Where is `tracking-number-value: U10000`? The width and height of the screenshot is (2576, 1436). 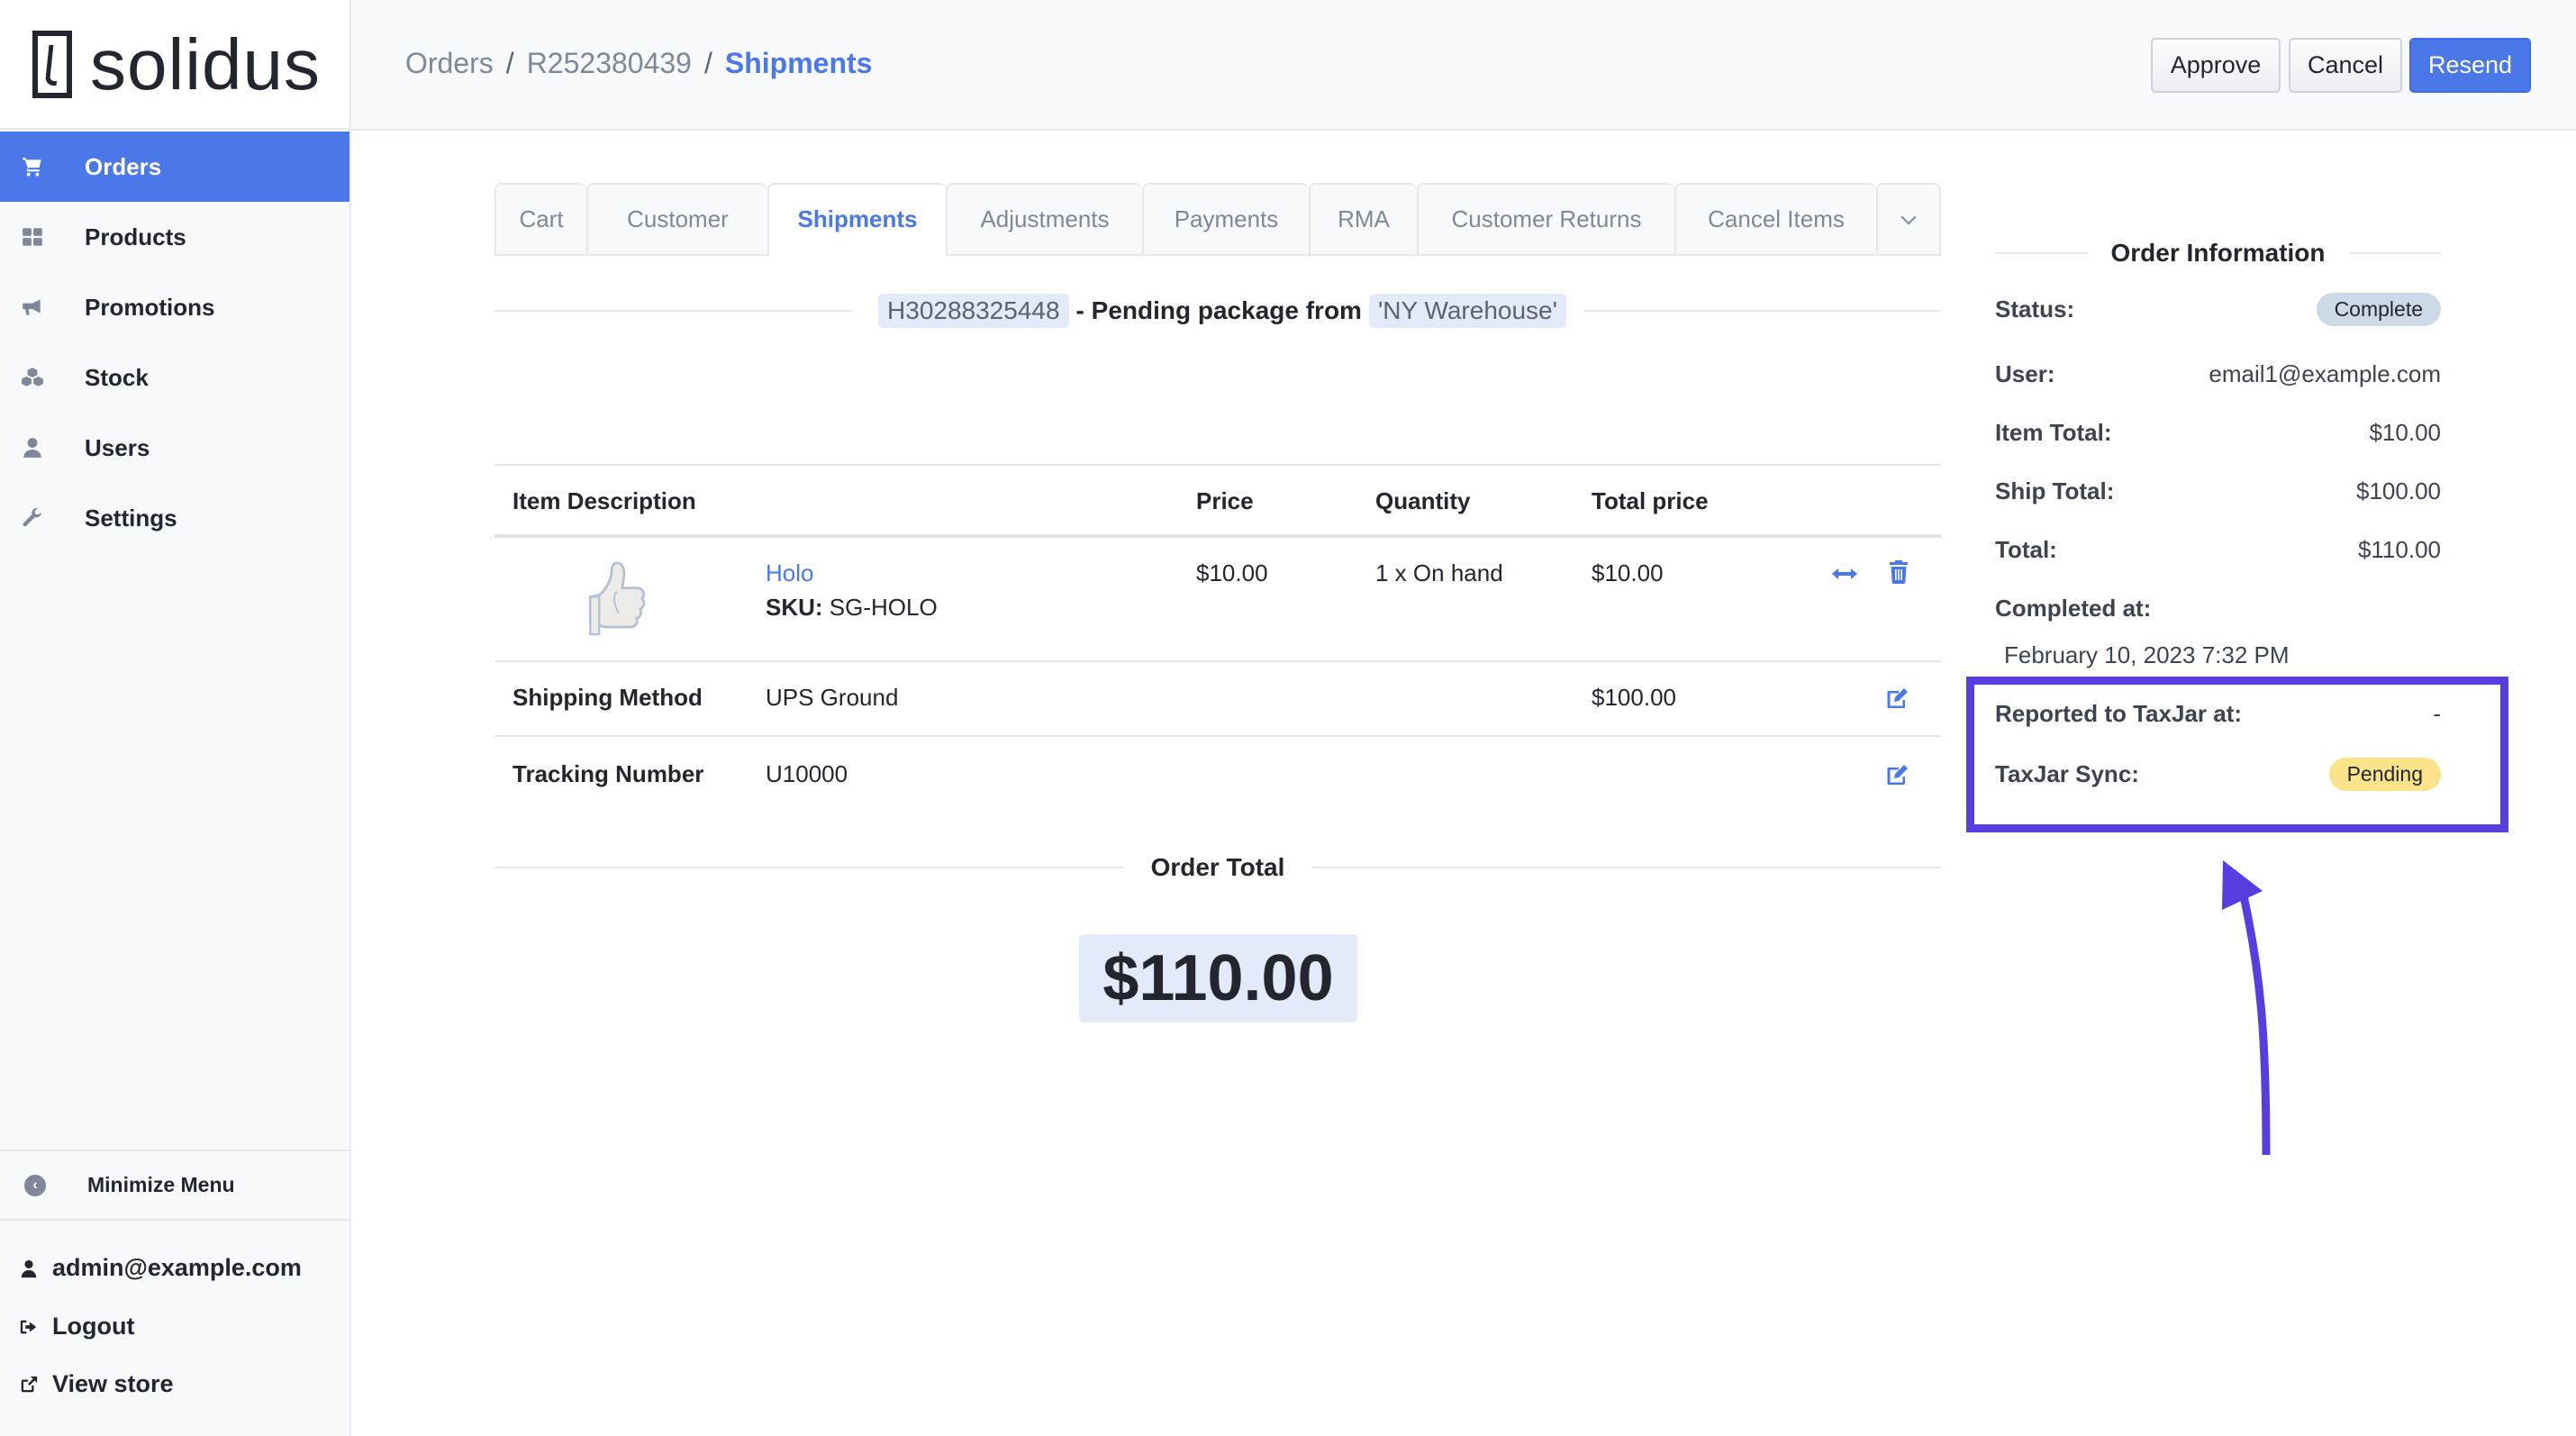 tracking-number-value: U10000 is located at coordinates (807, 773).